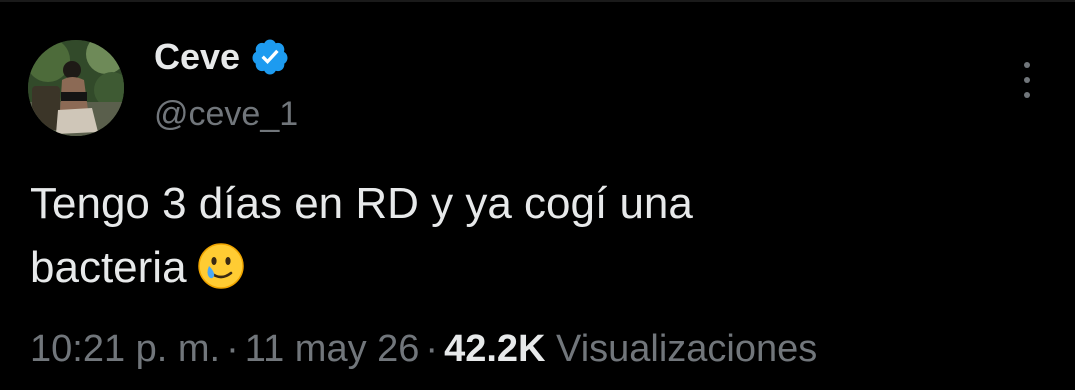 The width and height of the screenshot is (1075, 390). Describe the element at coordinates (76, 88) in the screenshot. I see `avatar` at that location.